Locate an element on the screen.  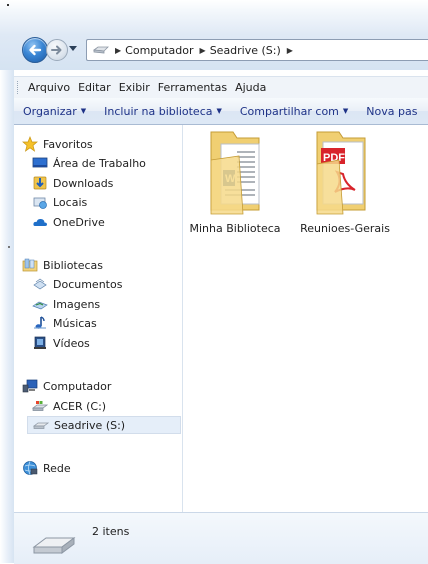
recent-places-icon is located at coordinates (40, 202).